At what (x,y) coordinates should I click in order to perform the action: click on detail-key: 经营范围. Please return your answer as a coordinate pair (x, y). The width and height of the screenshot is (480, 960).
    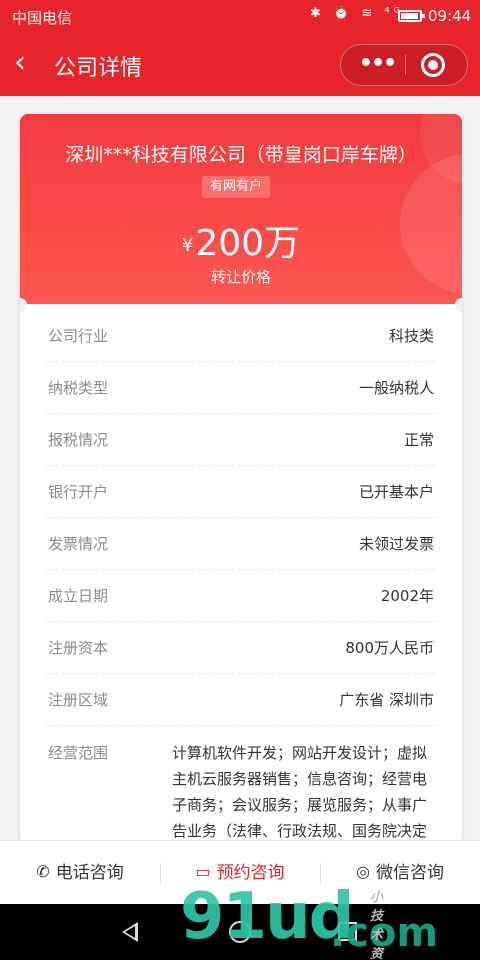
    Looking at the image, I should click on (78, 753).